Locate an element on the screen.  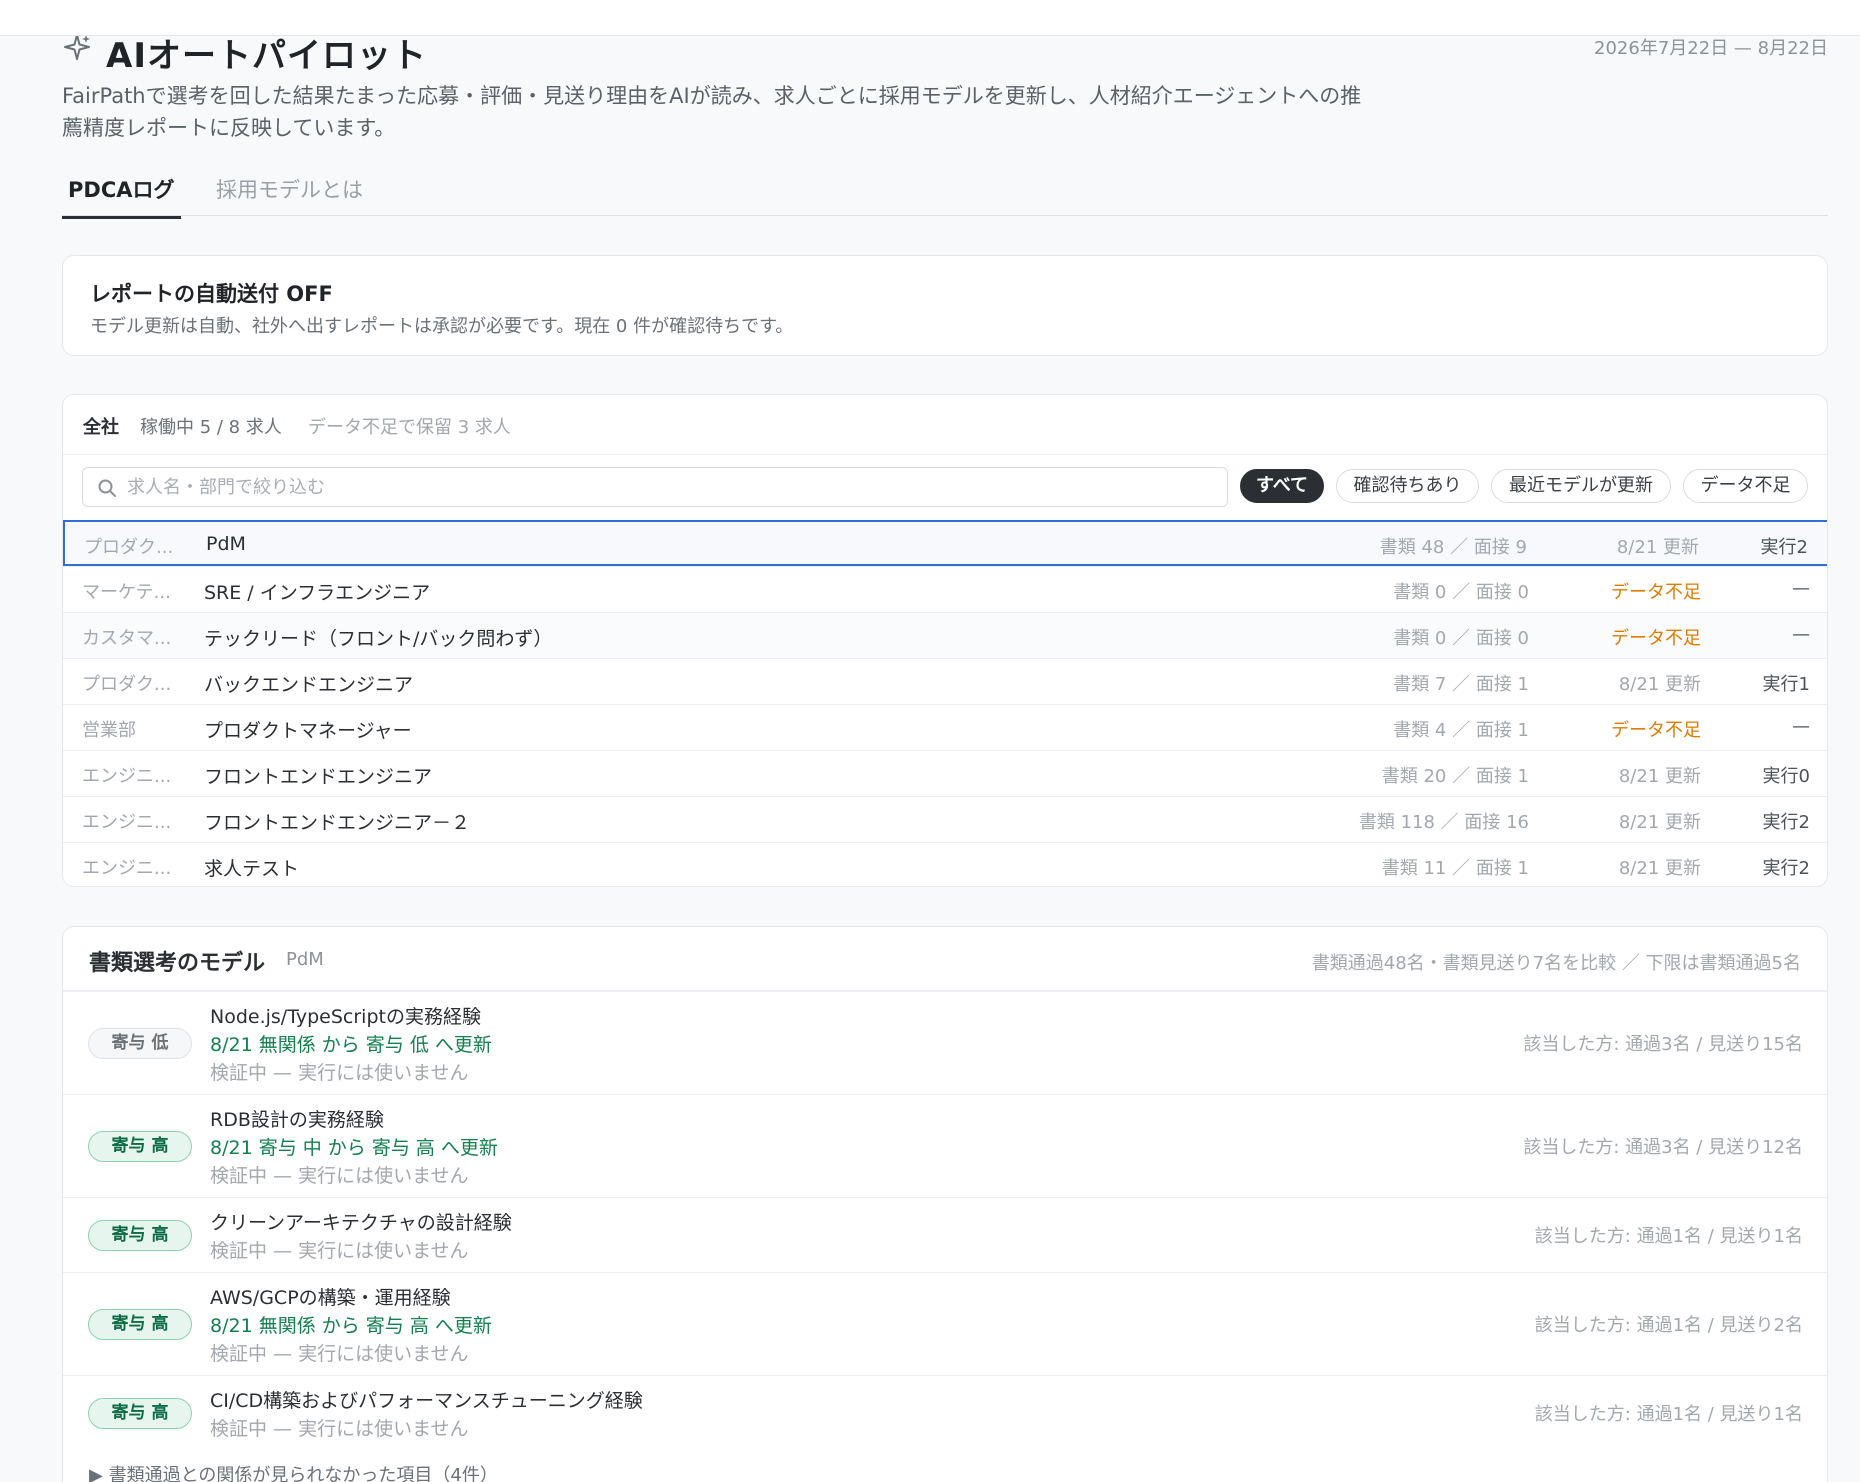
factor-change: 8/21 寄与 中 から 寄与 高 へ更新 is located at coordinates (354, 1148).